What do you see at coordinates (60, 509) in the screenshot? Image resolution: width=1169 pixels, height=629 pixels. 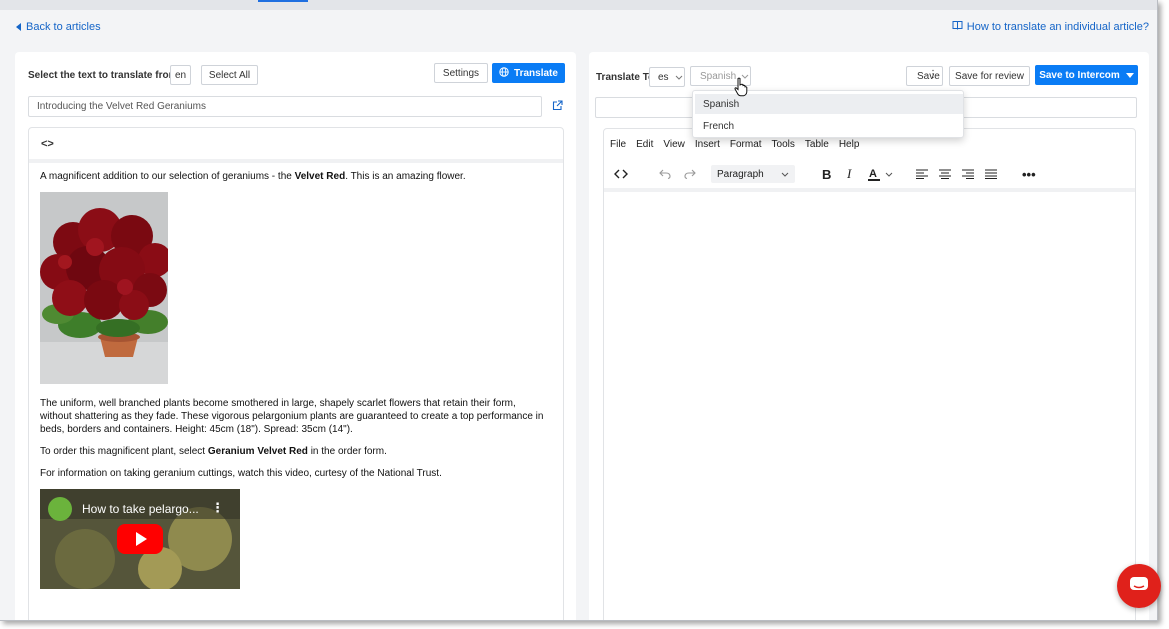 I see `channel-logo-icon` at bounding box center [60, 509].